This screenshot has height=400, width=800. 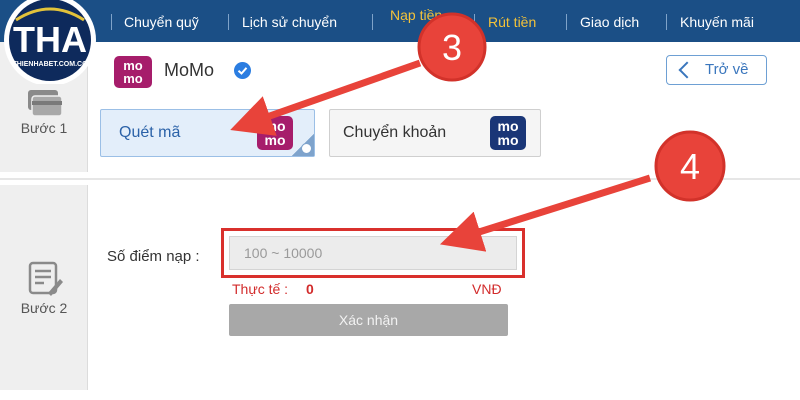 What do you see at coordinates (717, 21) in the screenshot?
I see `nav-item-khuyen-mai: Khuyến mãi` at bounding box center [717, 21].